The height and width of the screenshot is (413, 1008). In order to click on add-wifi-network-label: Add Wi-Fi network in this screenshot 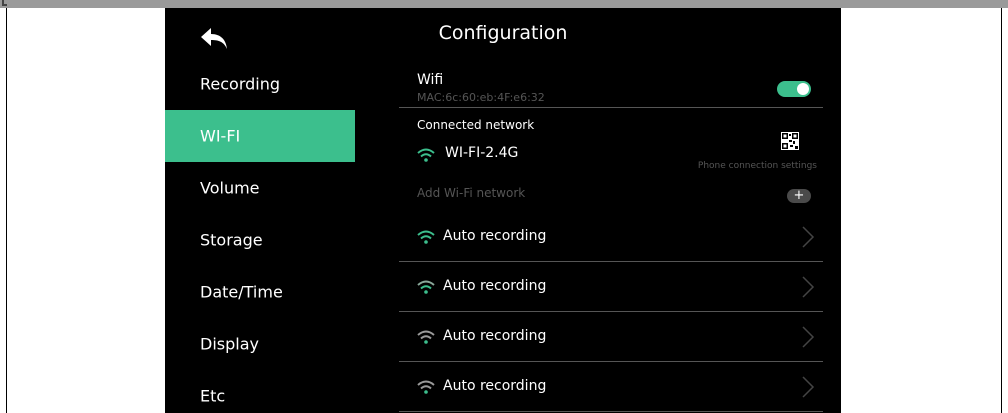, I will do `click(471, 193)`.